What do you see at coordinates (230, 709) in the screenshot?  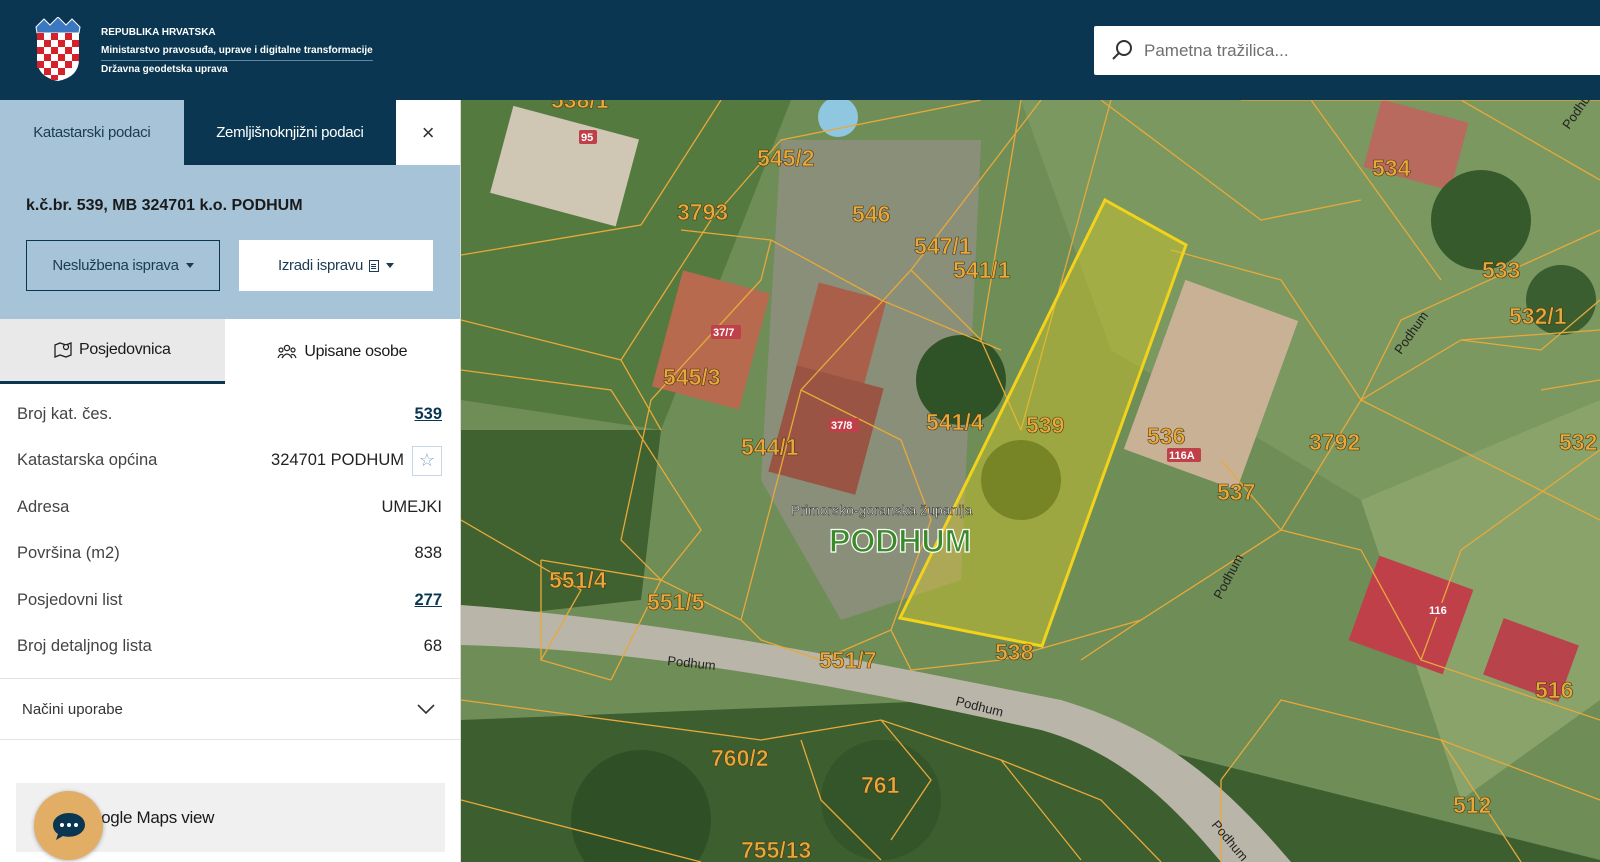 I see `usage-methods-accordion: Načini uporabe` at bounding box center [230, 709].